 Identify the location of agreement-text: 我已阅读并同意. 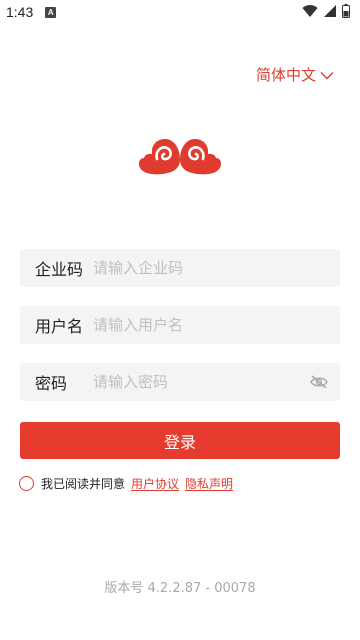
(83, 484).